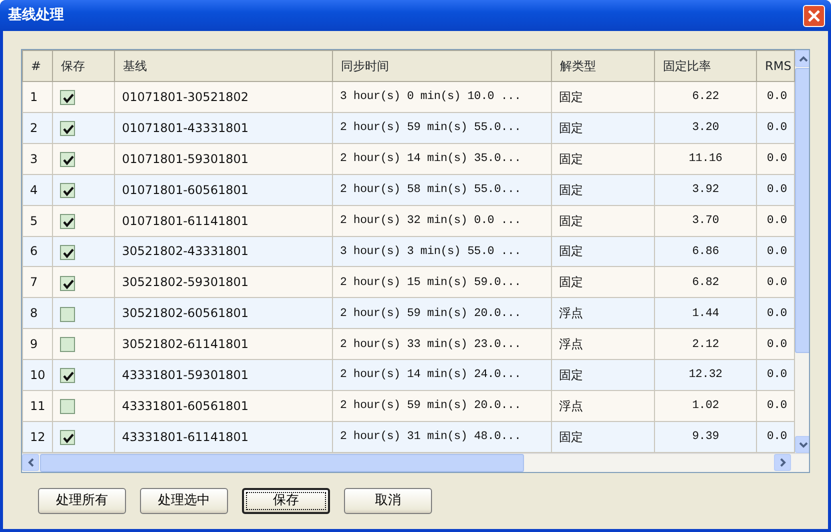 The width and height of the screenshot is (831, 532). What do you see at coordinates (603, 66) in the screenshot?
I see `column-header: 解类型` at bounding box center [603, 66].